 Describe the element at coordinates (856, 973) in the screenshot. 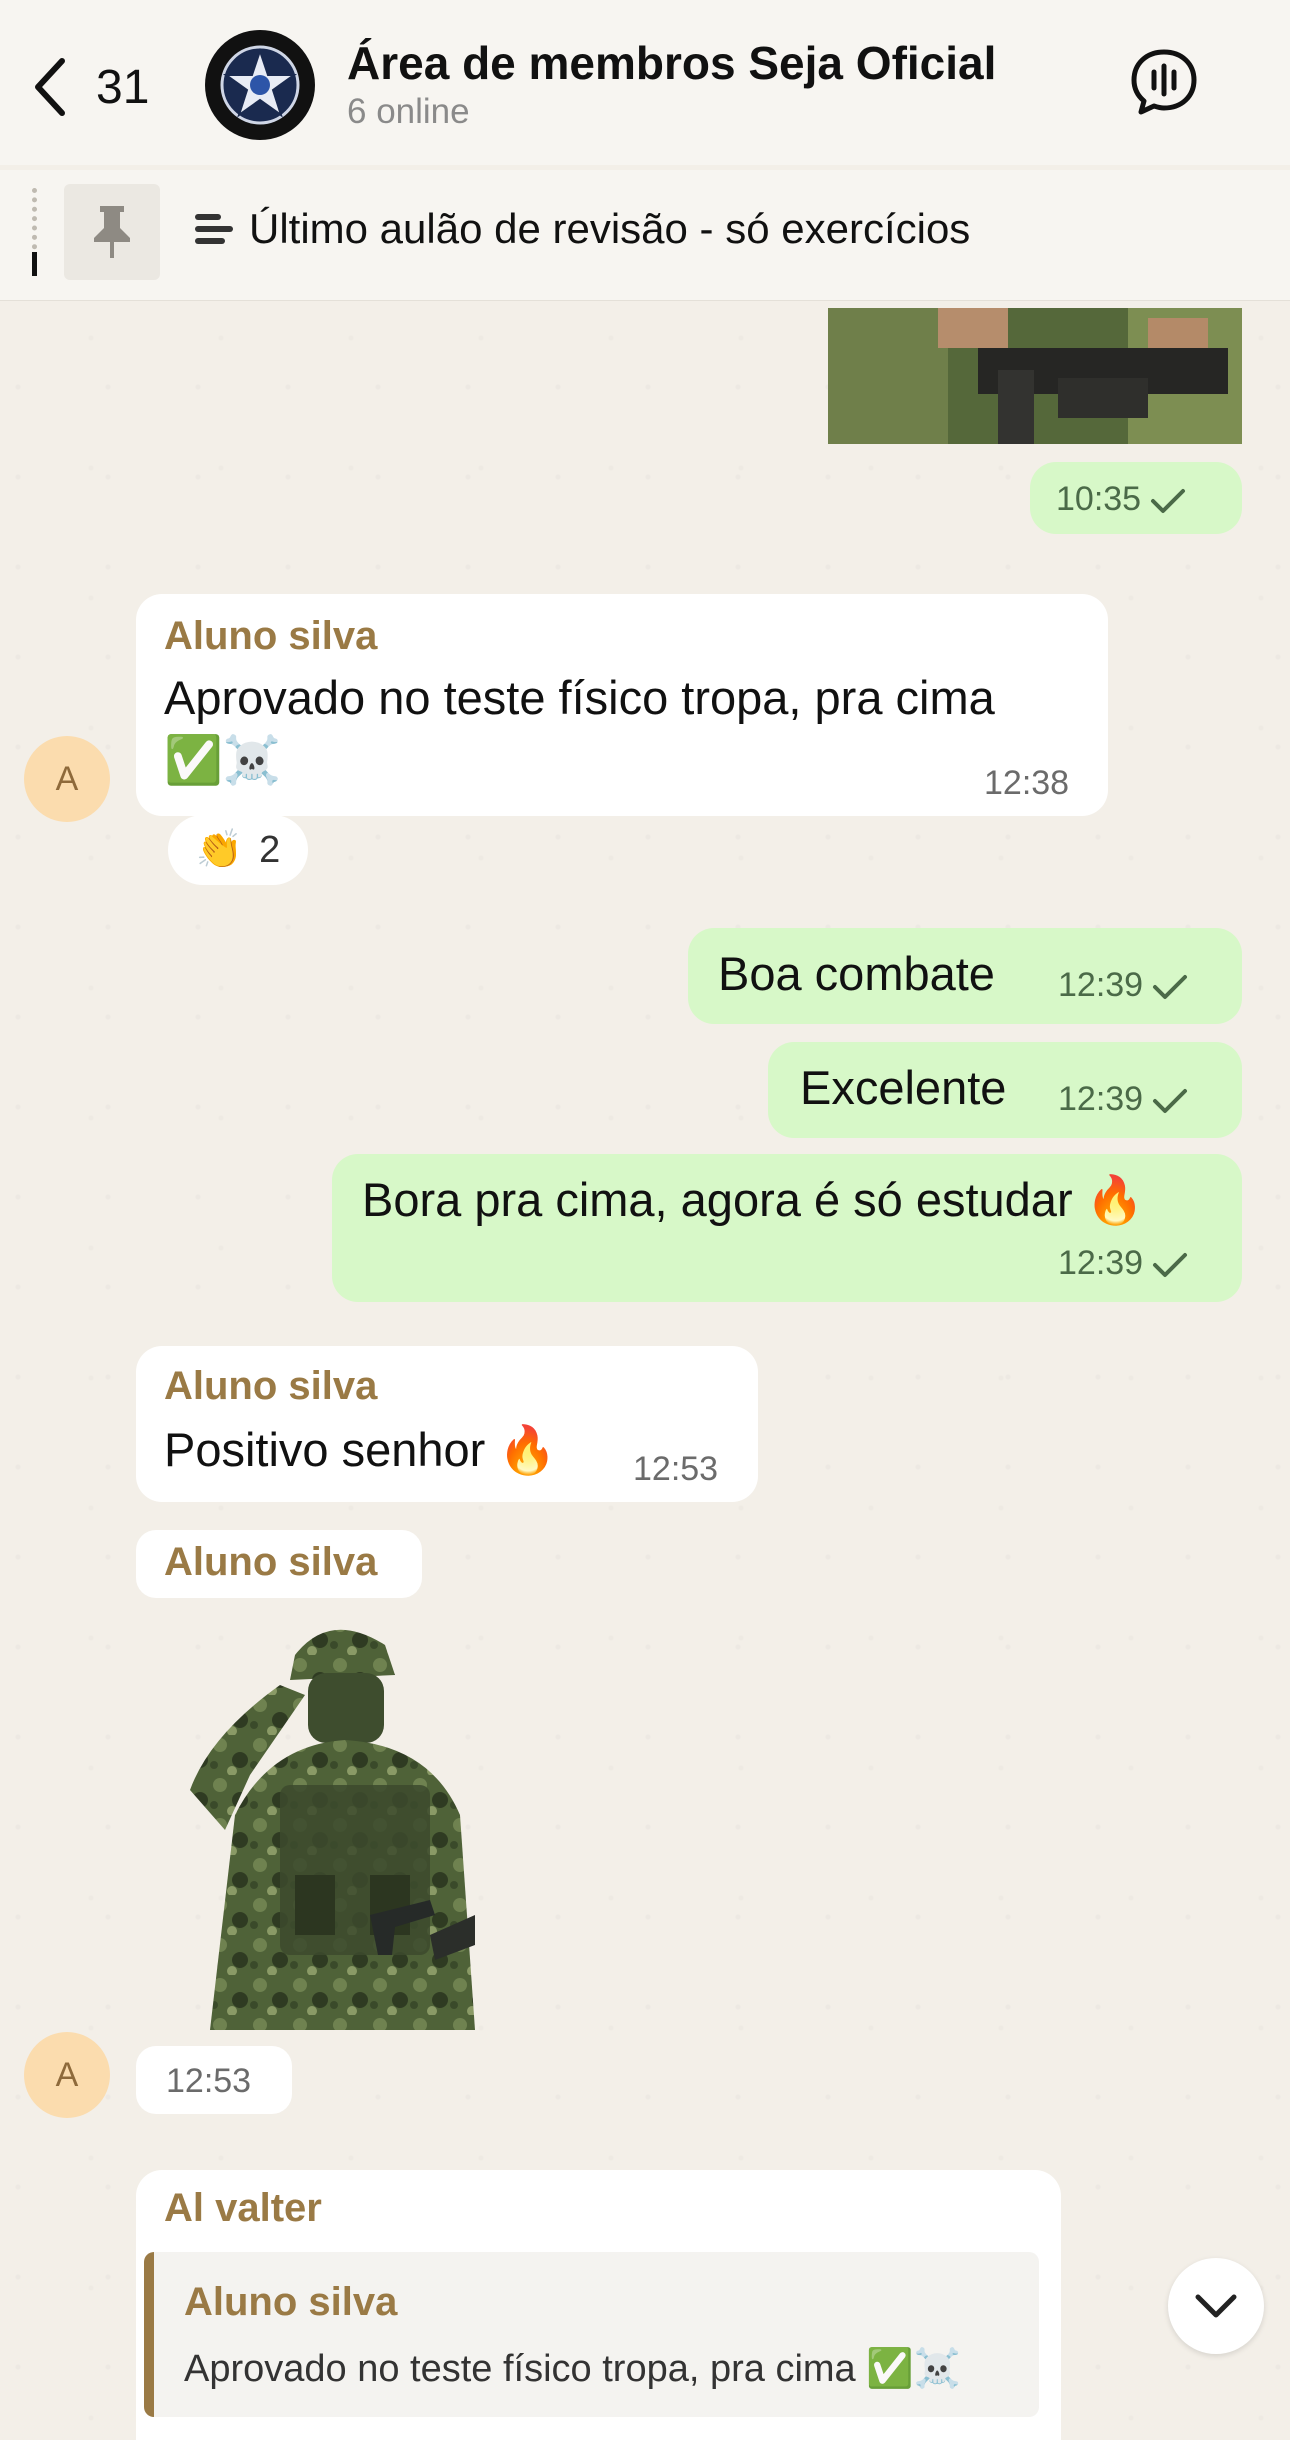

I see `message-text: Boa combate` at that location.